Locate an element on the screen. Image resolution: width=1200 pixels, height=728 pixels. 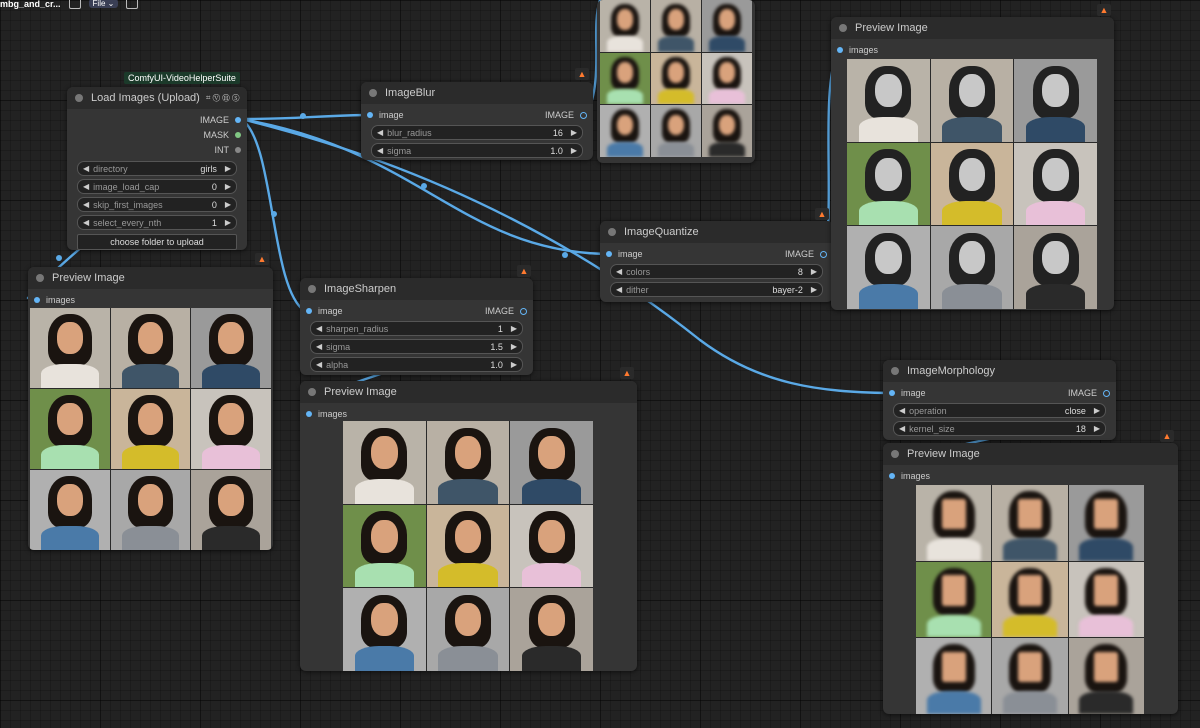
preview-blur-node is located at coordinates (676, 81).